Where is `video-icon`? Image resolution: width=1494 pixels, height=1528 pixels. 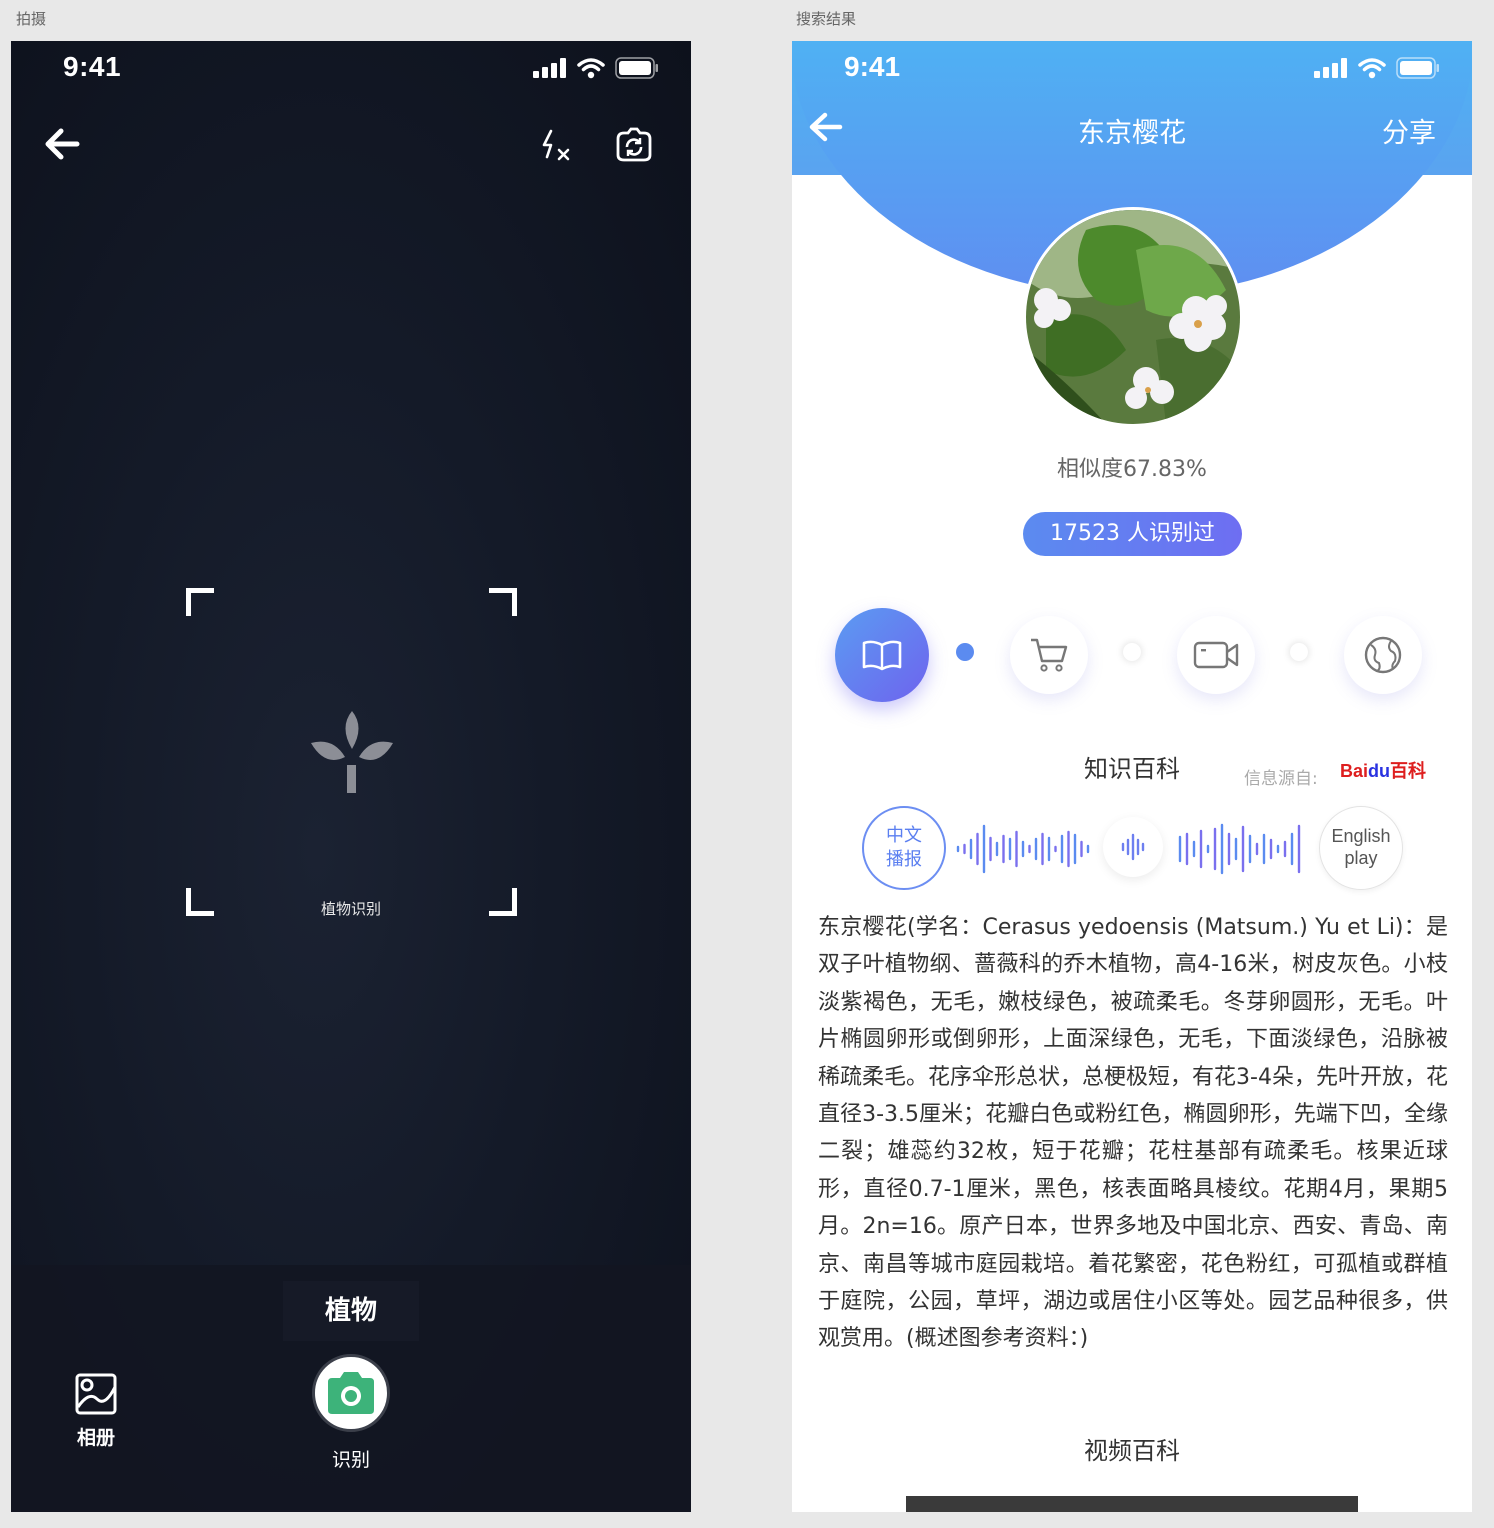
video-icon is located at coordinates (1216, 655).